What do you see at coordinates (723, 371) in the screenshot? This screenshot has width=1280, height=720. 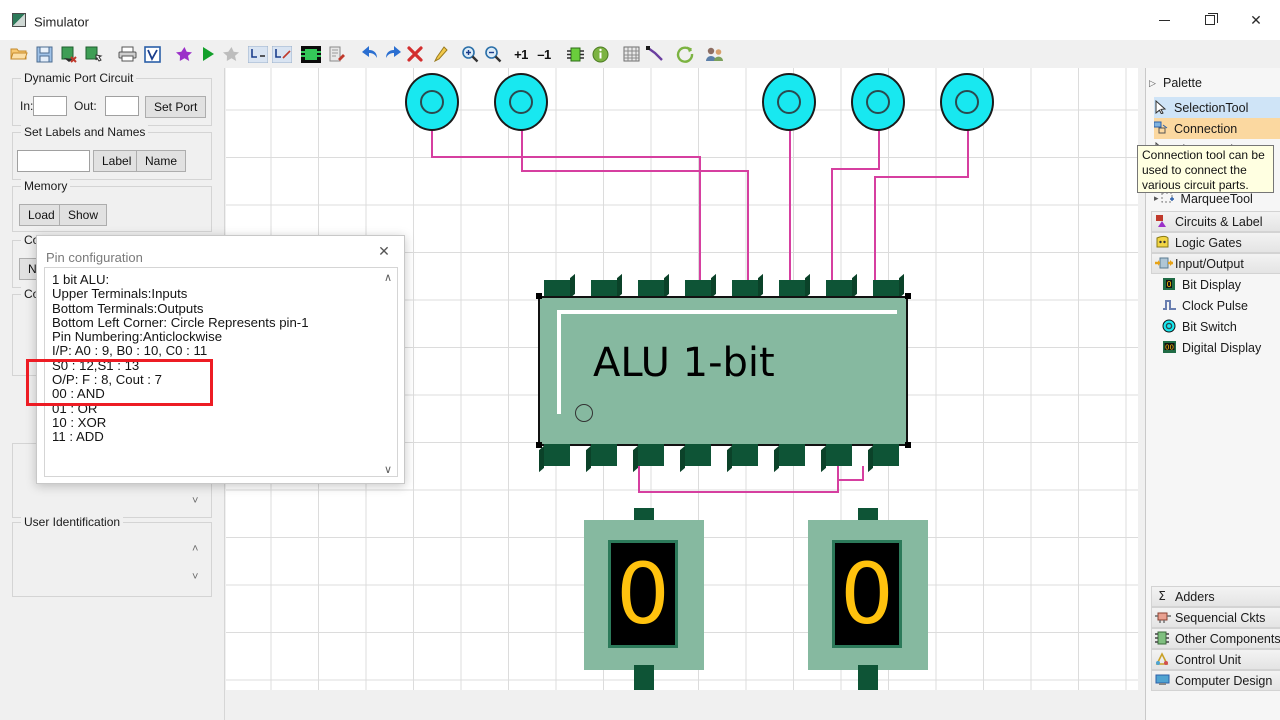 I see `alu-component: ALU 1-bit` at bounding box center [723, 371].